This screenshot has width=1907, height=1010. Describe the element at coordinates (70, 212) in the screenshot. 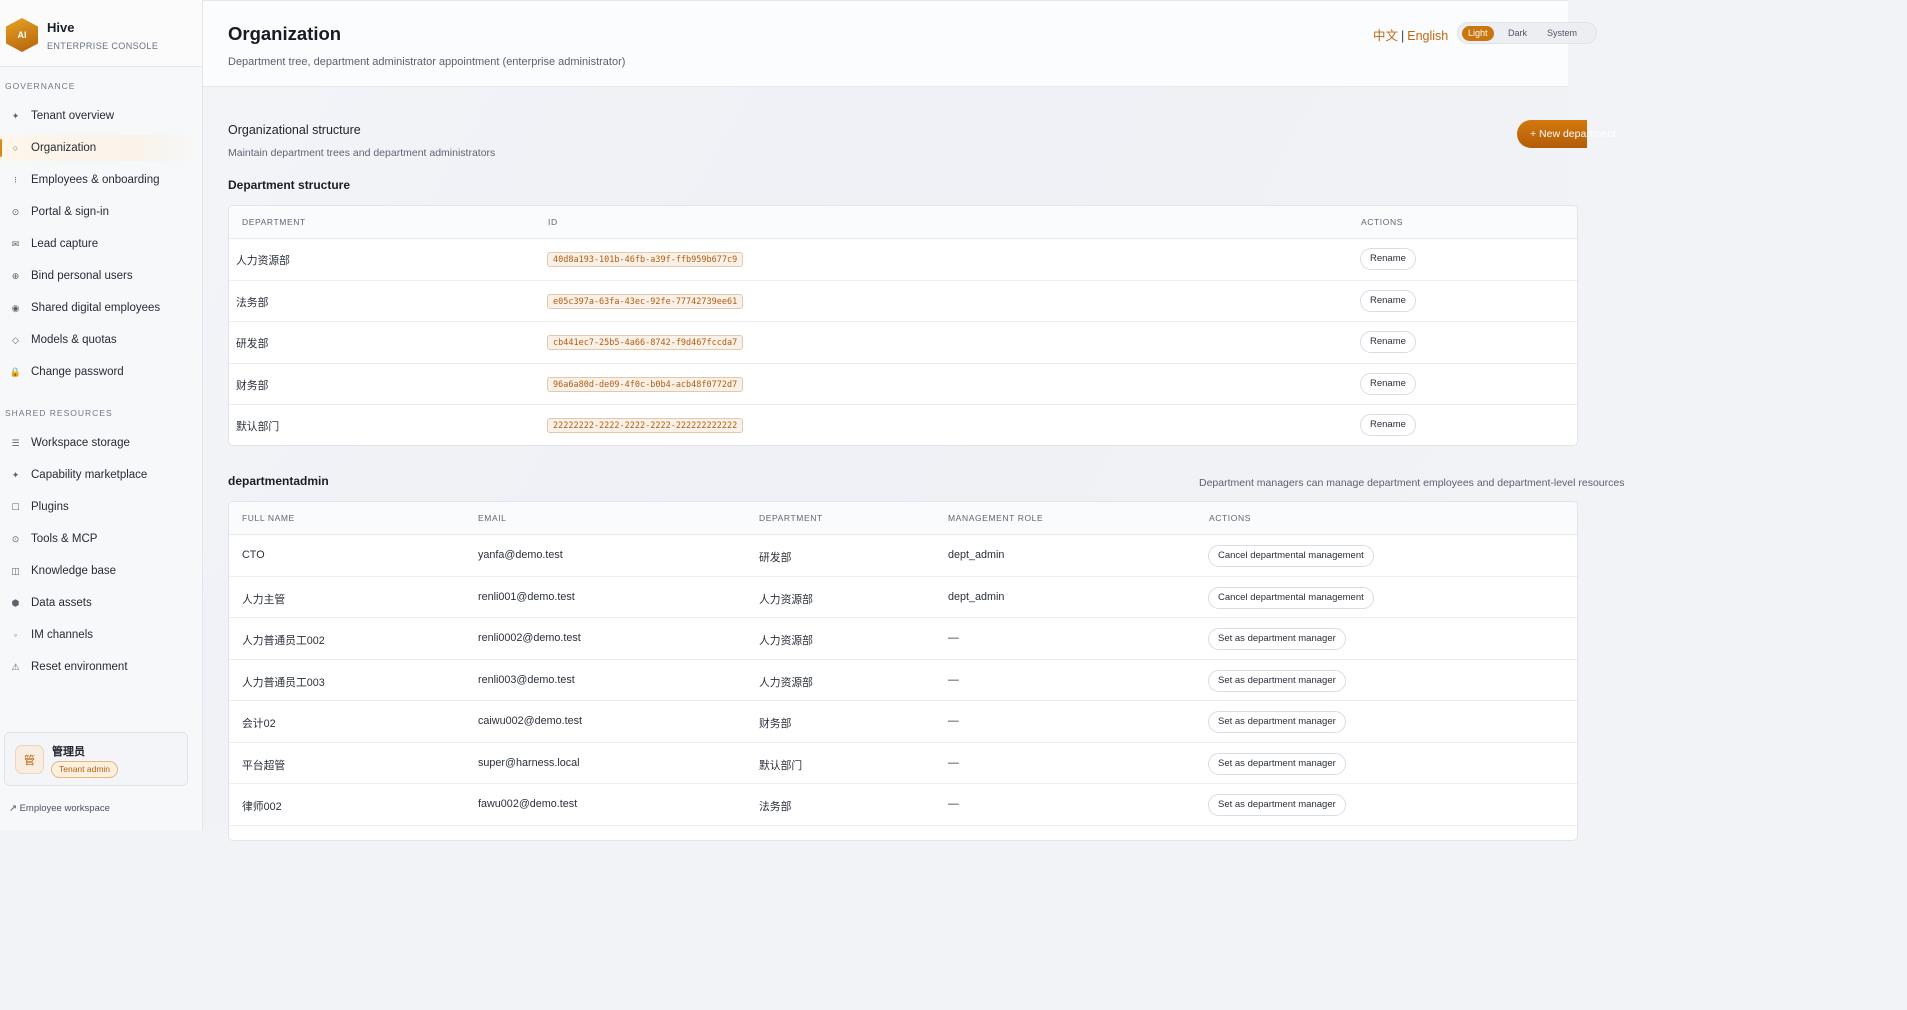

I see `sidebar-item-label: Portal & sign-in` at that location.